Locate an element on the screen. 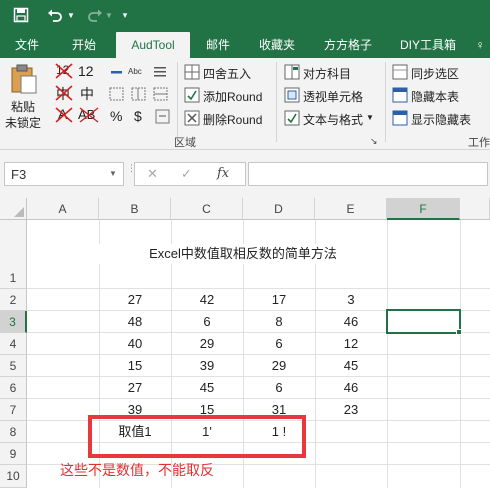  show-hidden-icon is located at coordinates (400, 118).